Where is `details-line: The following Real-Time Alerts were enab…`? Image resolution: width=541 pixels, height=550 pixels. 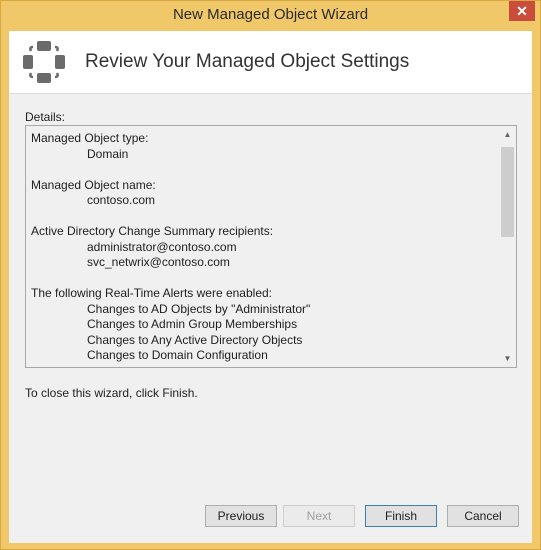
details-line: The following Real-Time Alerts were enab… is located at coordinates (152, 293).